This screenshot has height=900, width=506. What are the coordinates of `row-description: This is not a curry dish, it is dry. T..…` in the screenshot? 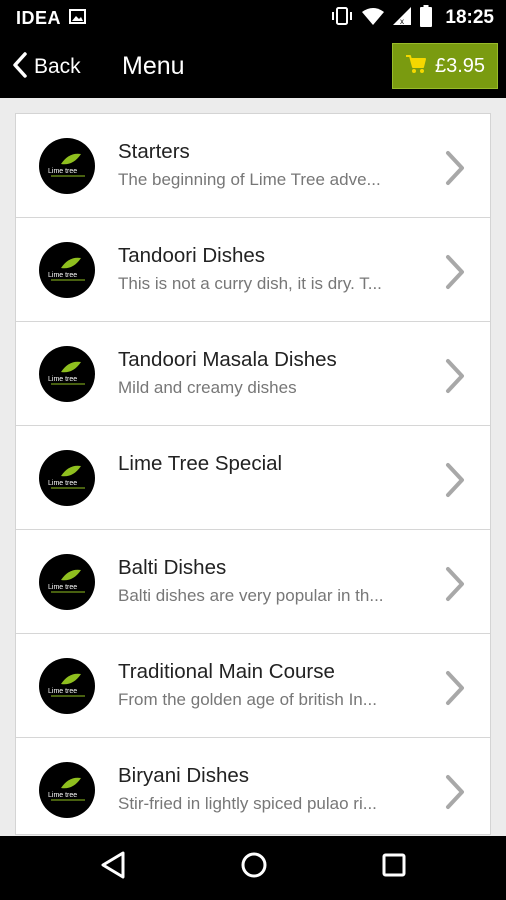 It's located at (250, 283).